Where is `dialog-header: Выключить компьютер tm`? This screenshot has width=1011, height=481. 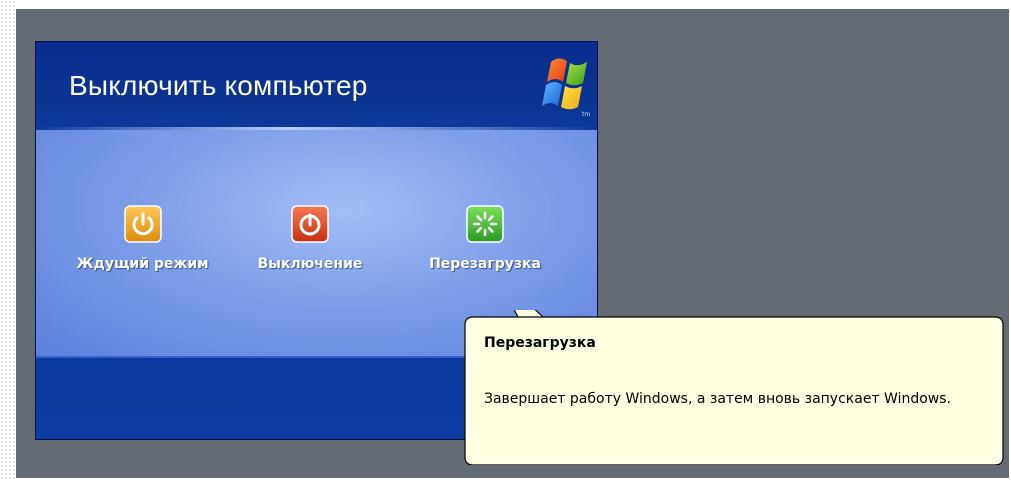 dialog-header: Выключить компьютер tm is located at coordinates (316, 86).